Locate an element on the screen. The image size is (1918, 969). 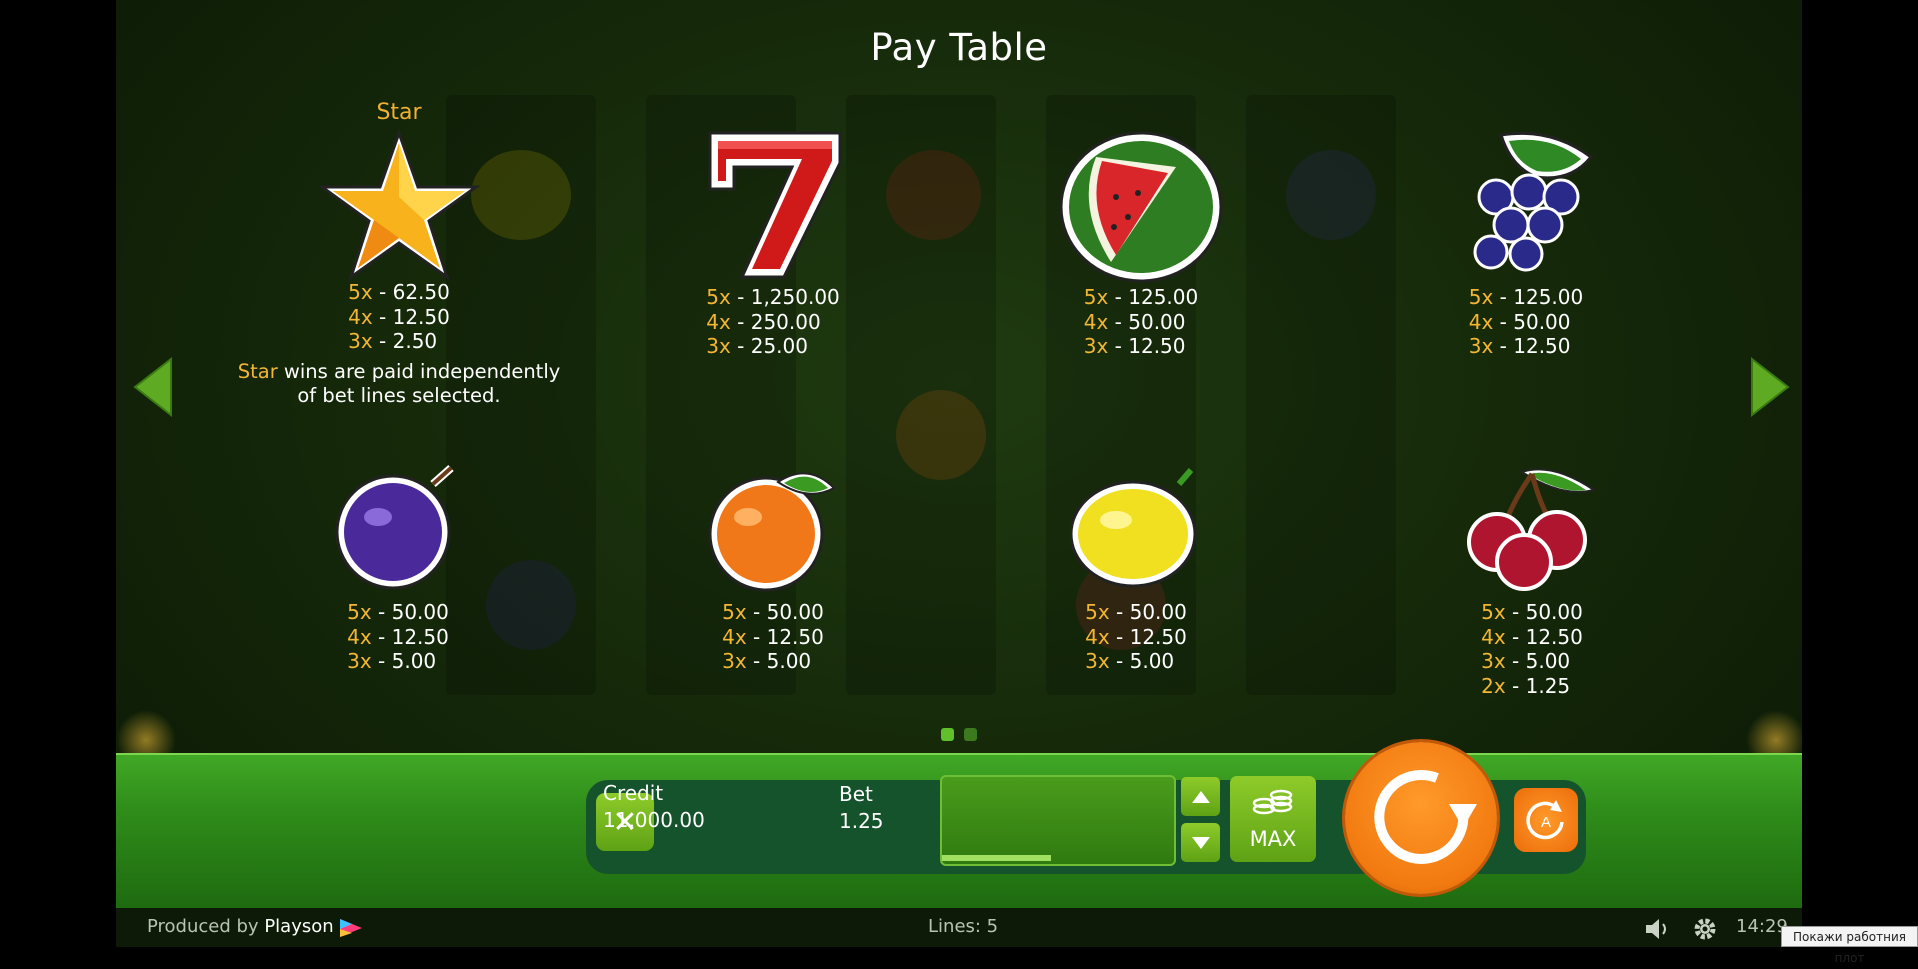
spin-button is located at coordinates (1421, 818).